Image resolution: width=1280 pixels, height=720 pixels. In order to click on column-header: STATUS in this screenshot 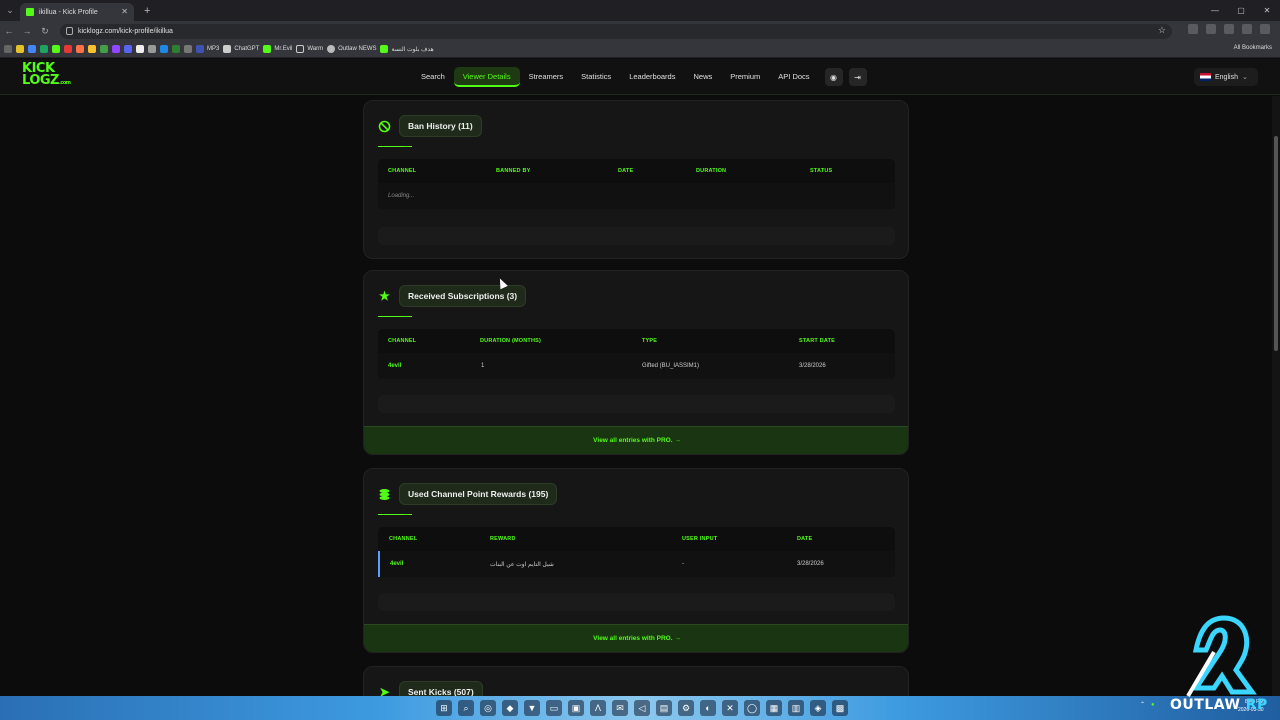, I will do `click(821, 171)`.